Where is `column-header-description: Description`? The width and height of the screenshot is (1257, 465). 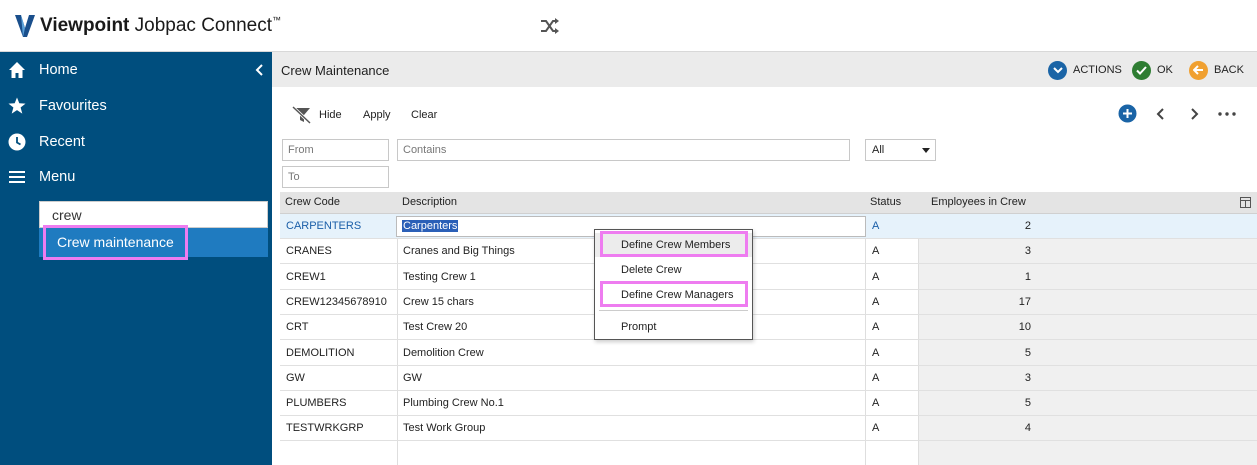
column-header-description: Description is located at coordinates (429, 202).